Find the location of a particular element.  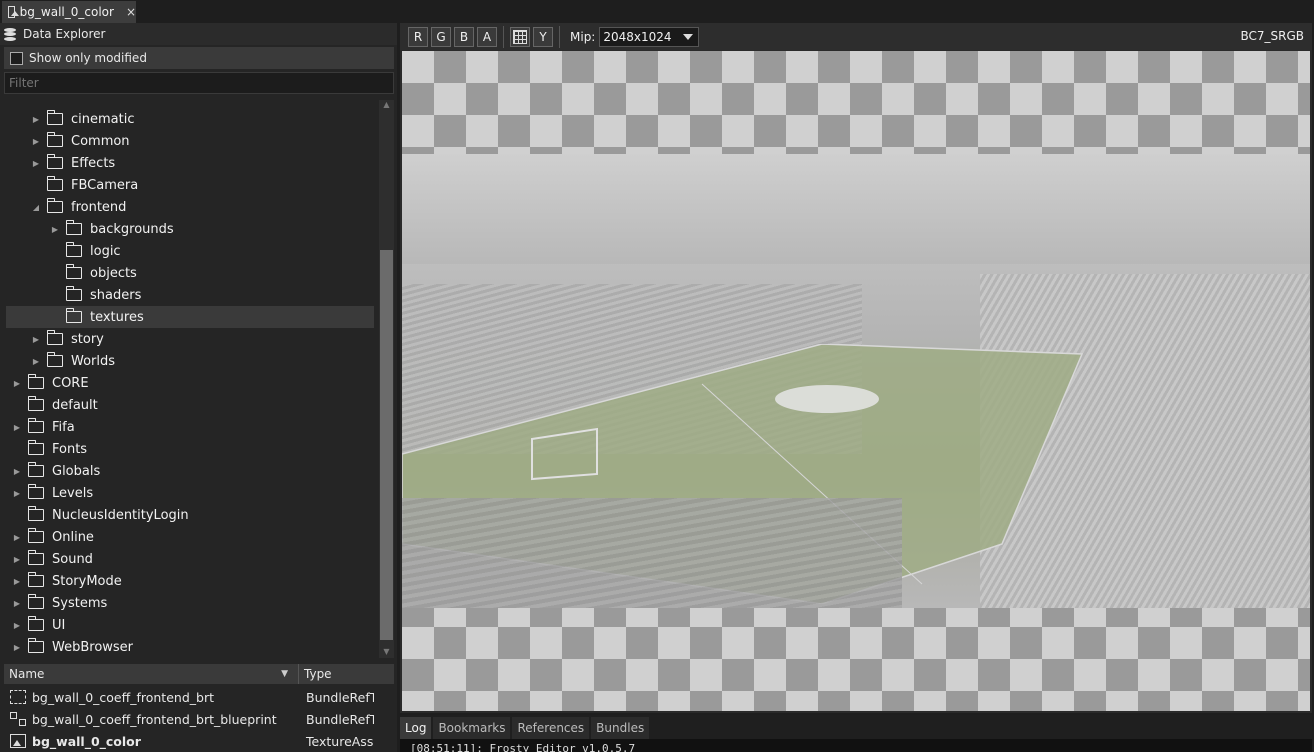

bundle-icon is located at coordinates (18, 697).